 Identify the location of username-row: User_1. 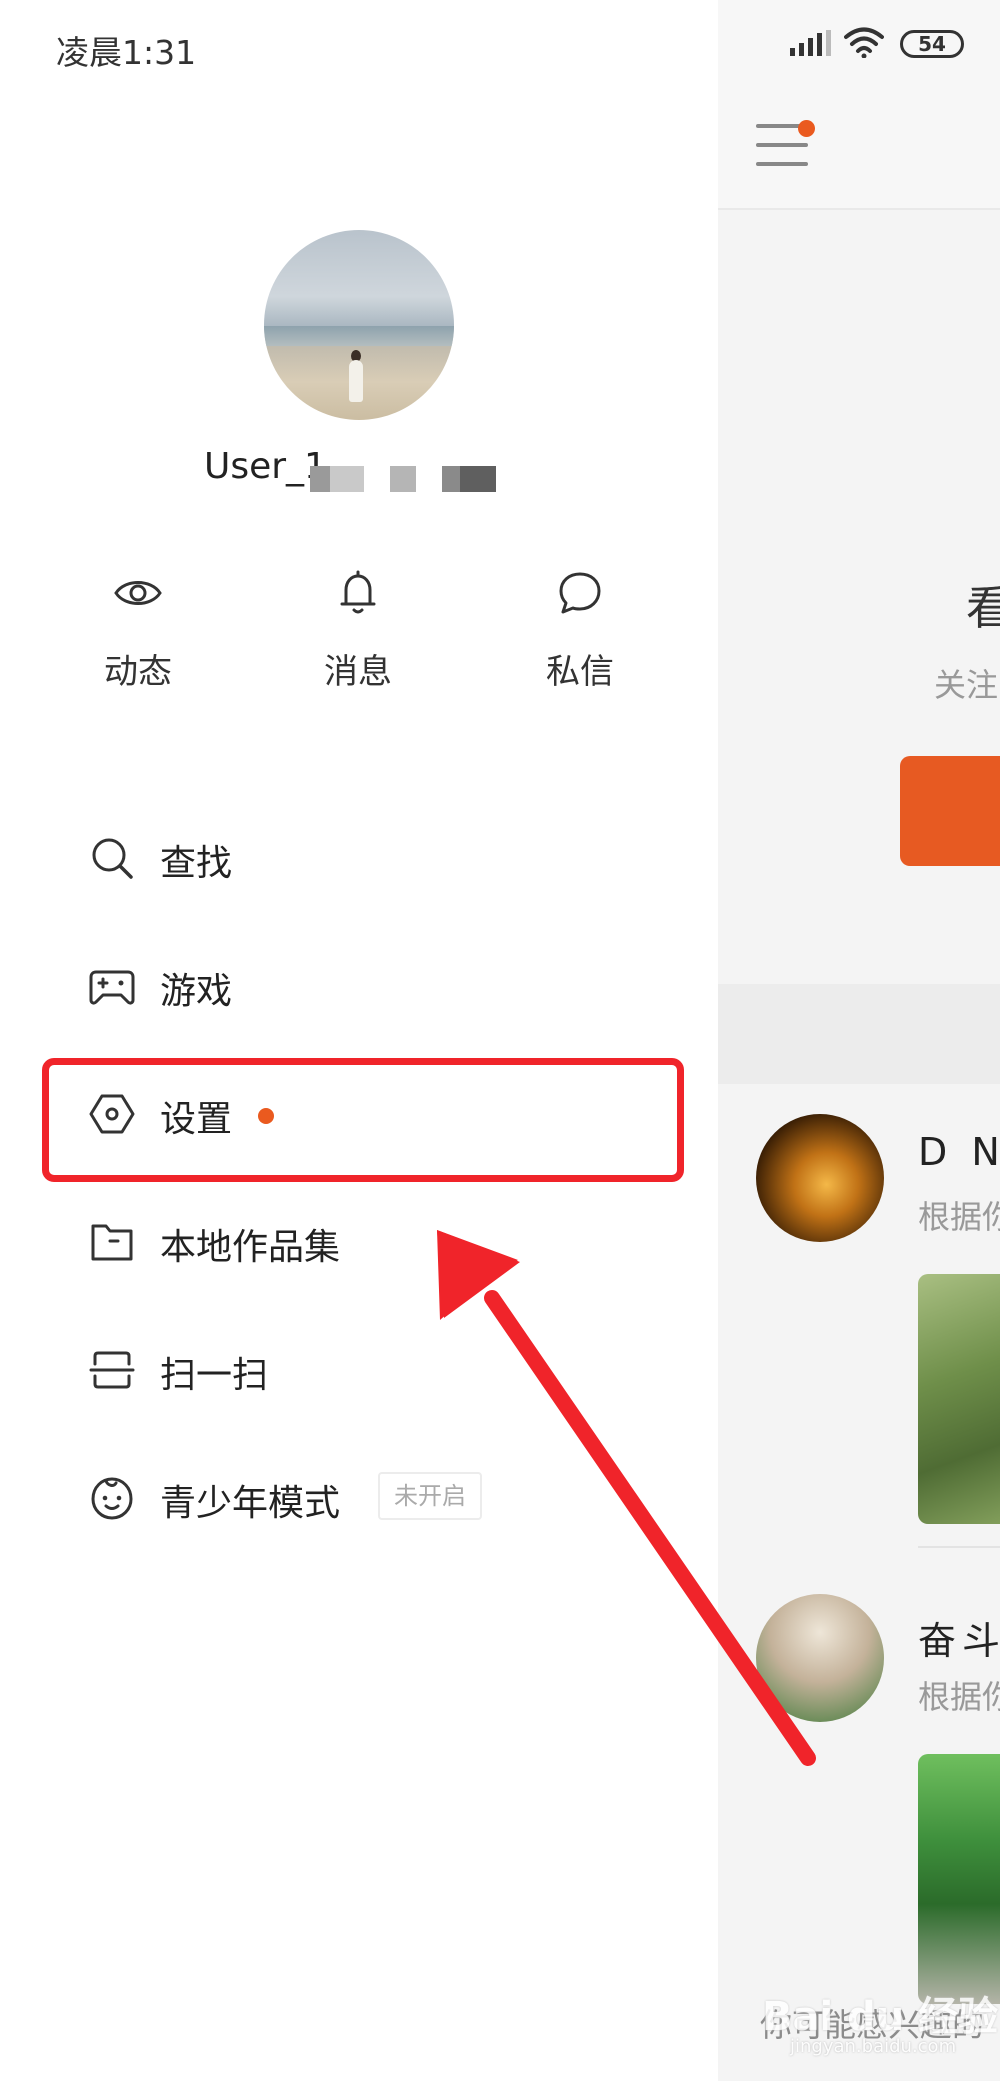
(350, 469).